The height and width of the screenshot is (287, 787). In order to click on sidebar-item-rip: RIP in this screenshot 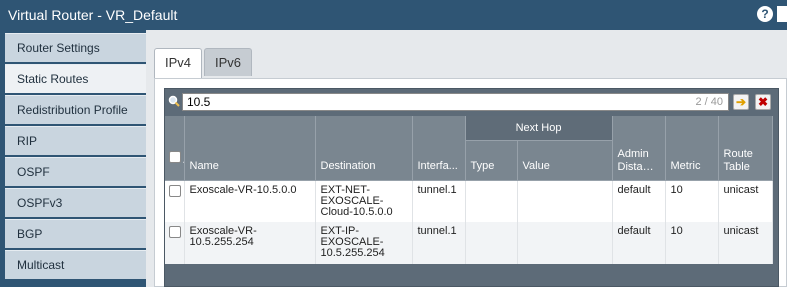, I will do `click(75, 140)`.